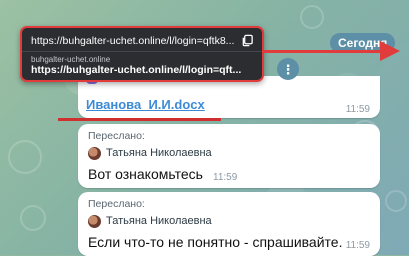 The image size is (409, 256). What do you see at coordinates (323, 51) in the screenshot?
I see `annotation-arrow` at bounding box center [323, 51].